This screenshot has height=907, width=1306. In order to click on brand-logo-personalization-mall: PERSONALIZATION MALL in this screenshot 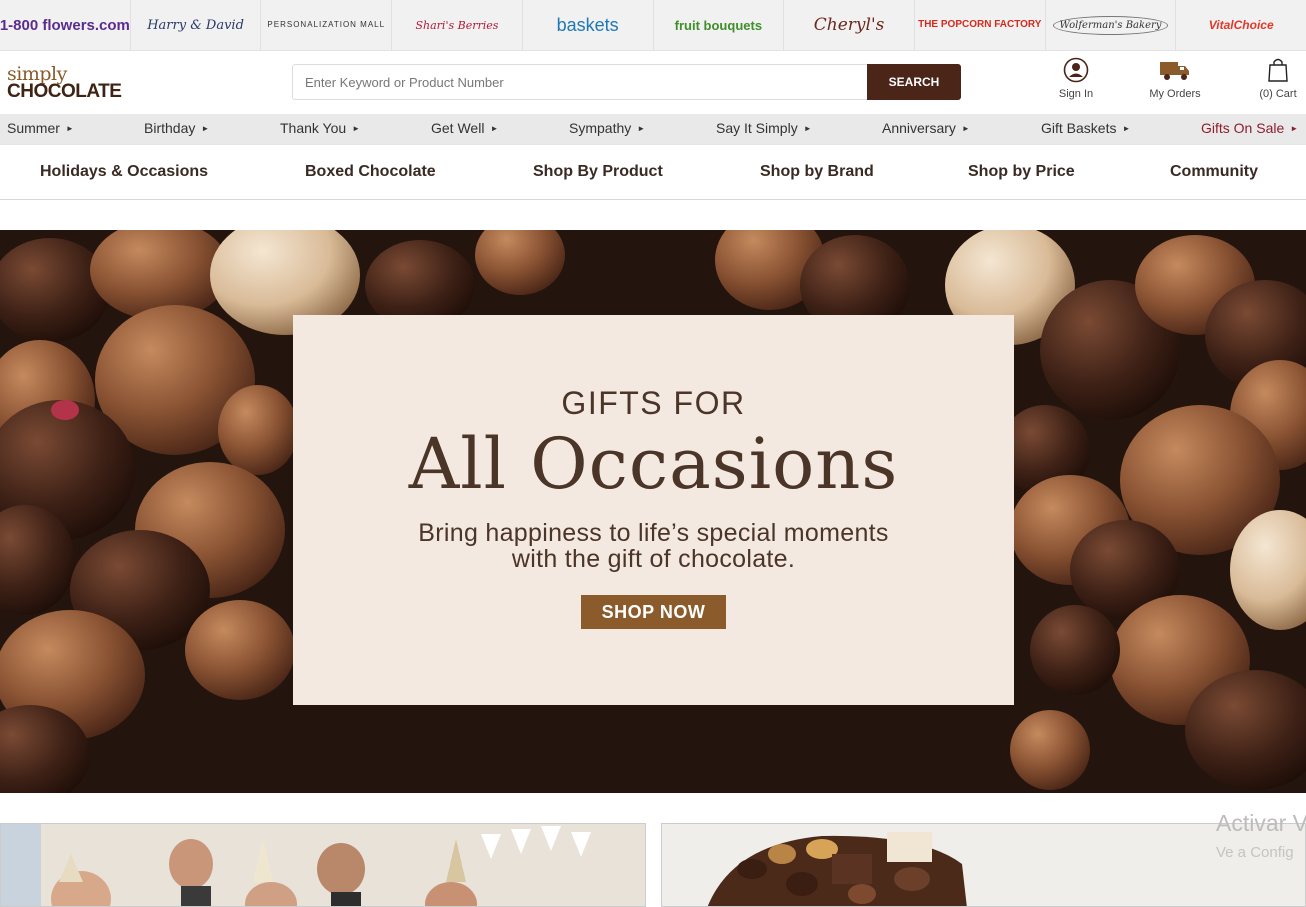, I will do `click(326, 24)`.